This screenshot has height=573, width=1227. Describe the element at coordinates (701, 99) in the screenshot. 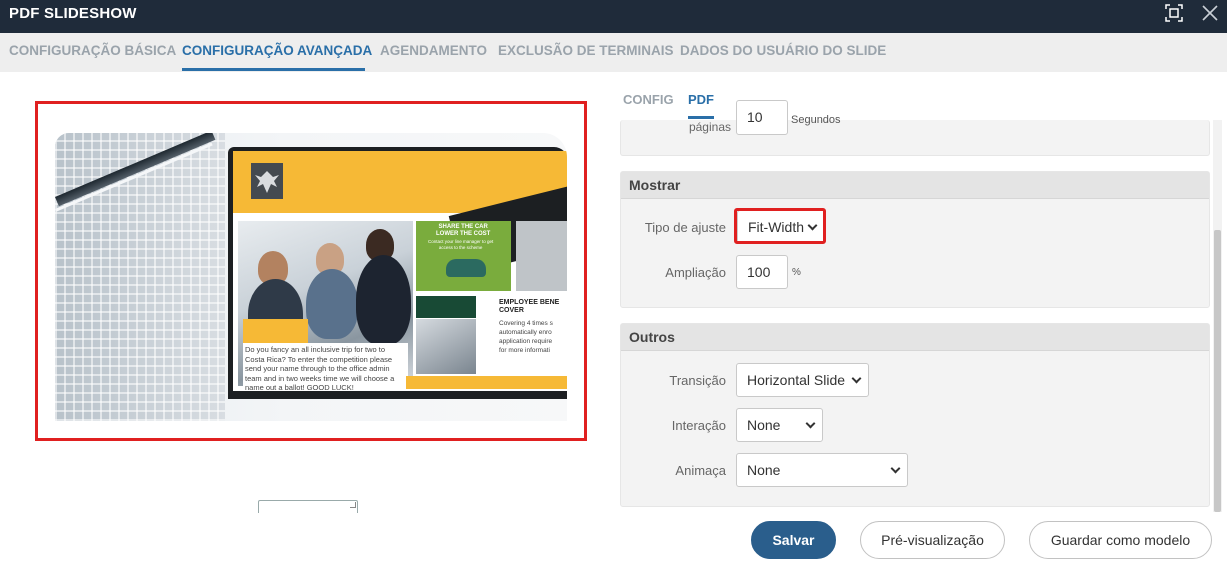

I see `tab-pdf: PDF` at that location.